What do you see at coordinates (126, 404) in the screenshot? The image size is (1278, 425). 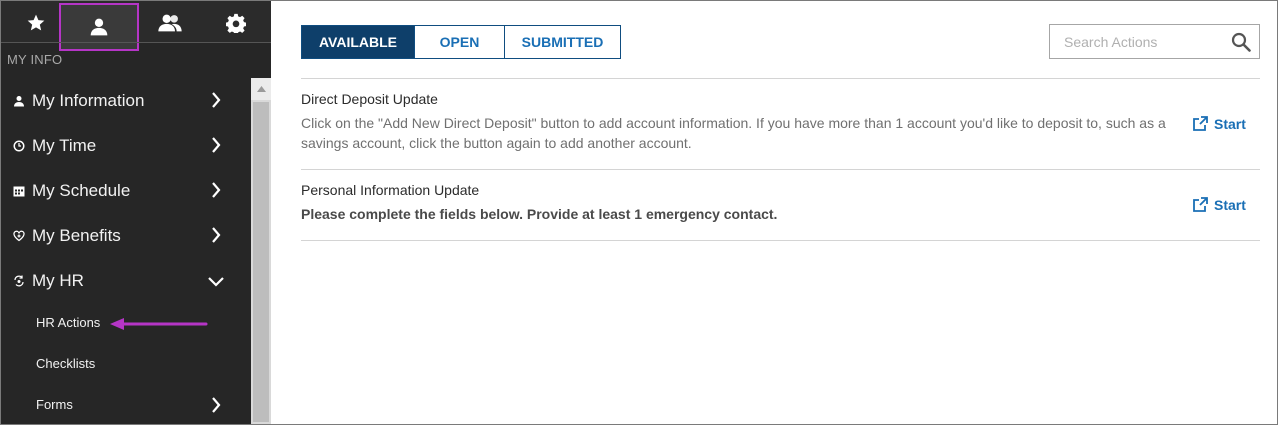 I see `sidebar-subitem-forms: Forms` at bounding box center [126, 404].